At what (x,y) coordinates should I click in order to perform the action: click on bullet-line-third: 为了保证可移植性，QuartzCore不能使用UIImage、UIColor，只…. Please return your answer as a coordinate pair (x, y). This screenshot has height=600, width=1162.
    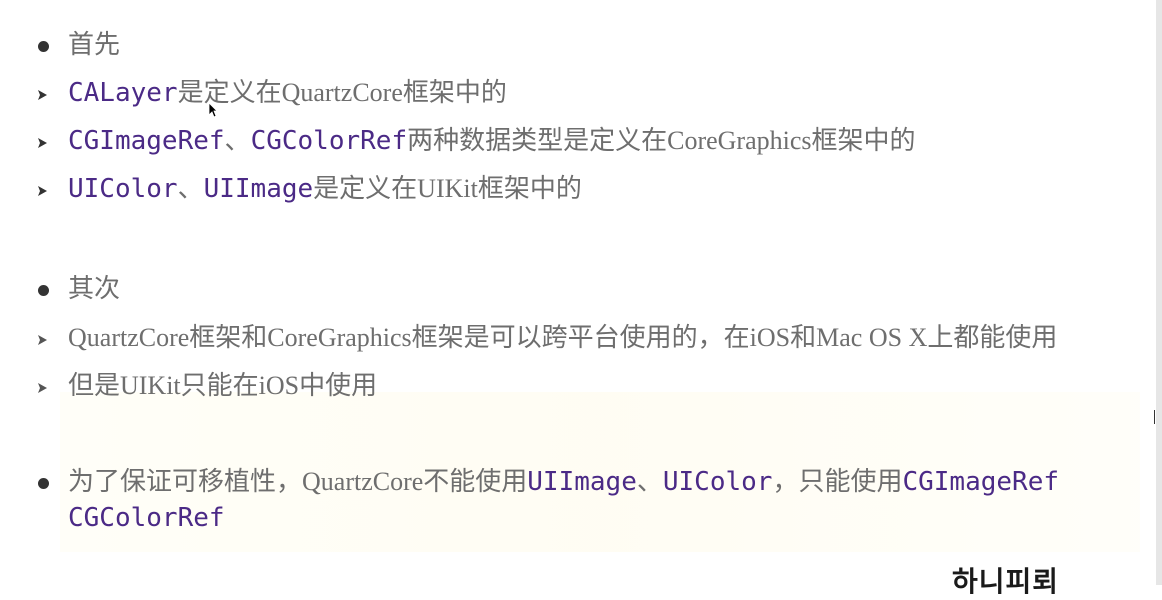
    Looking at the image, I should click on (581, 485).